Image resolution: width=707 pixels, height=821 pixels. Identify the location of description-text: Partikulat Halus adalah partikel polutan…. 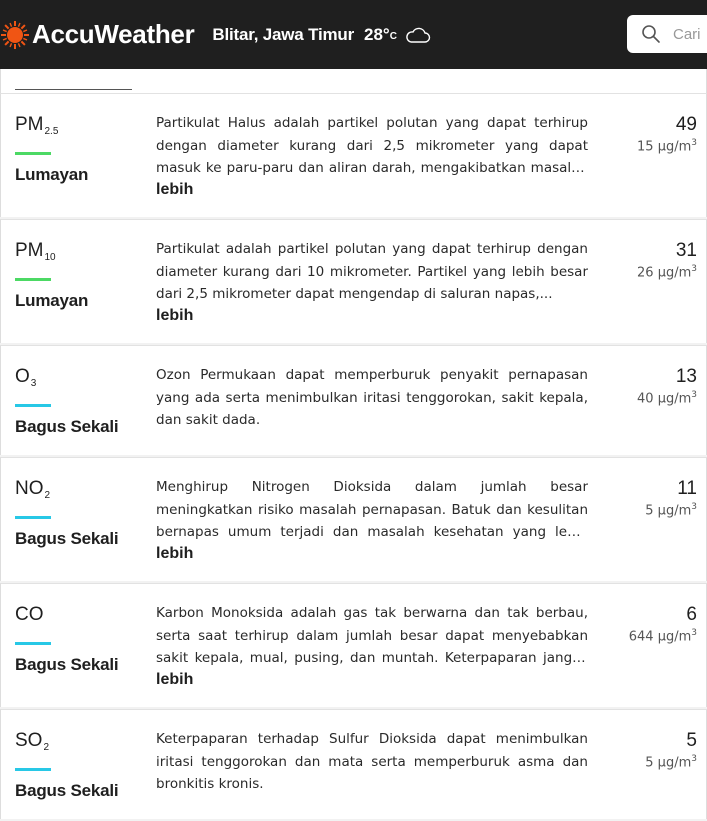
(372, 145).